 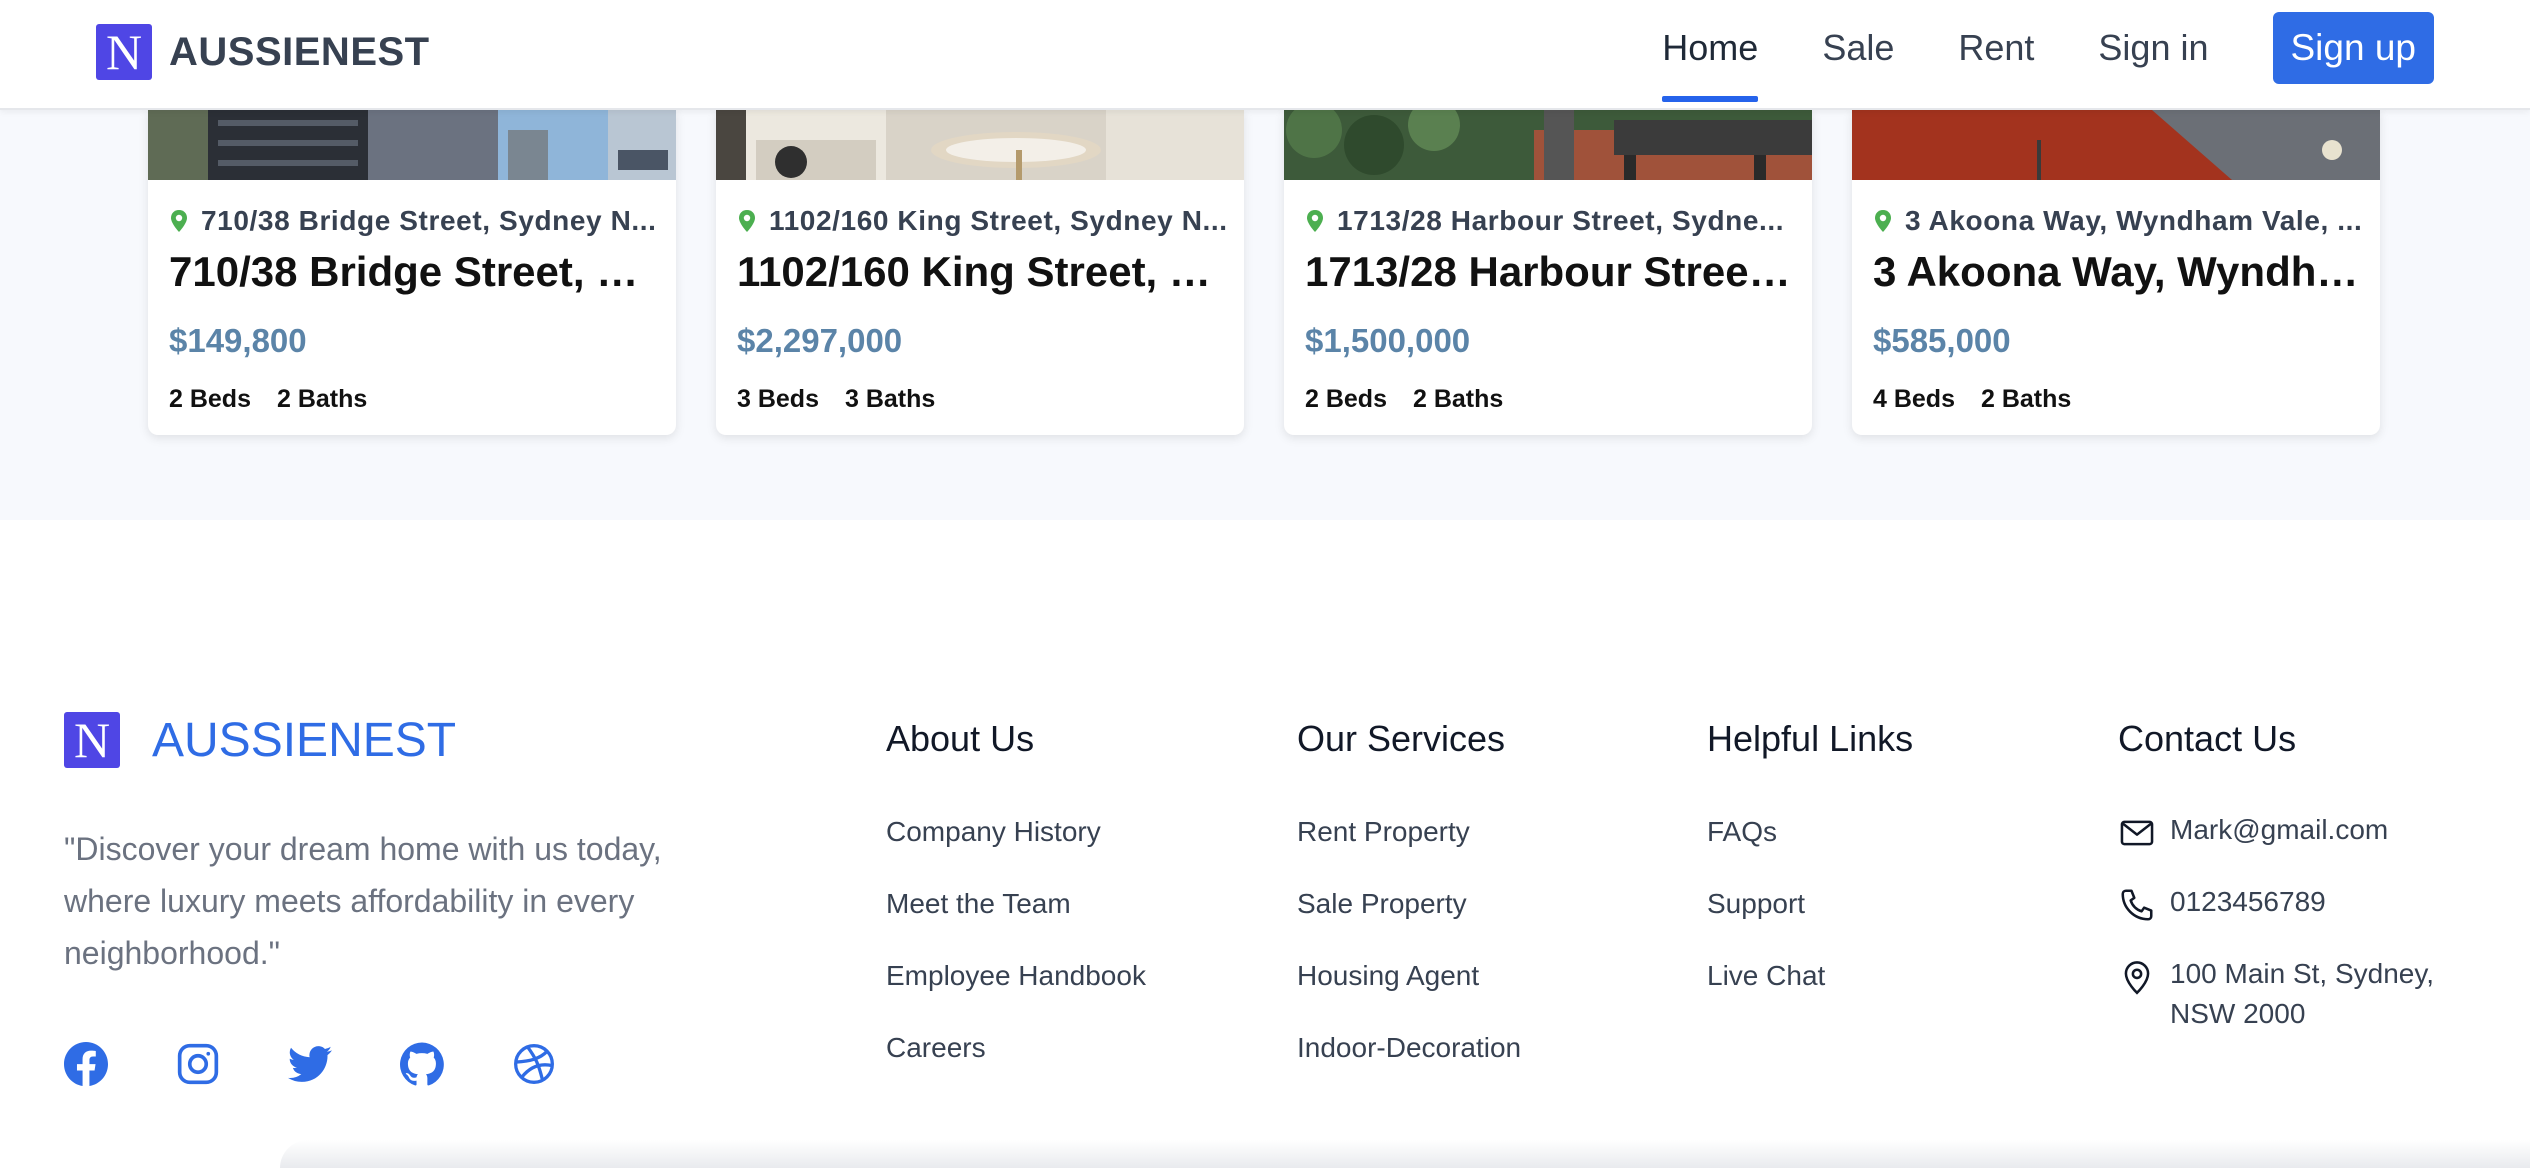 I want to click on contact-address: 100 Main St, Sydney, NSW 2000, so click(x=2294, y=996).